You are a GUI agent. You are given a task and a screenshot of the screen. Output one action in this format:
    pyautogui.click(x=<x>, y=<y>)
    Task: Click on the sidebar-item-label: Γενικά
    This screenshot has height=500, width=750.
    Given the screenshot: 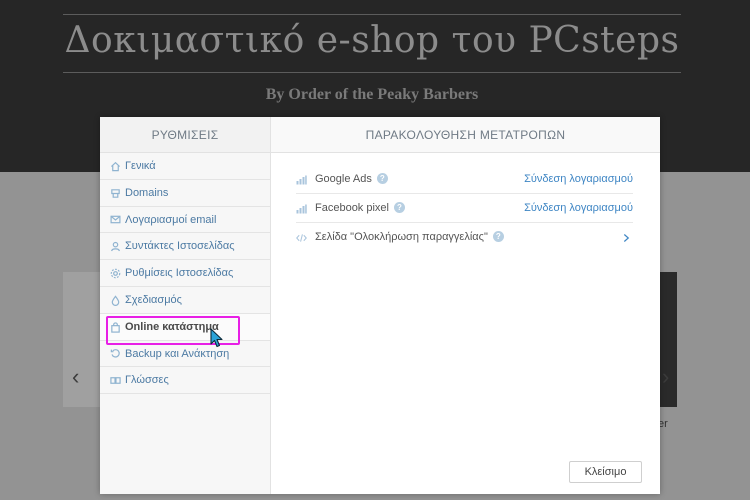 What is the action you would take?
    pyautogui.click(x=140, y=166)
    